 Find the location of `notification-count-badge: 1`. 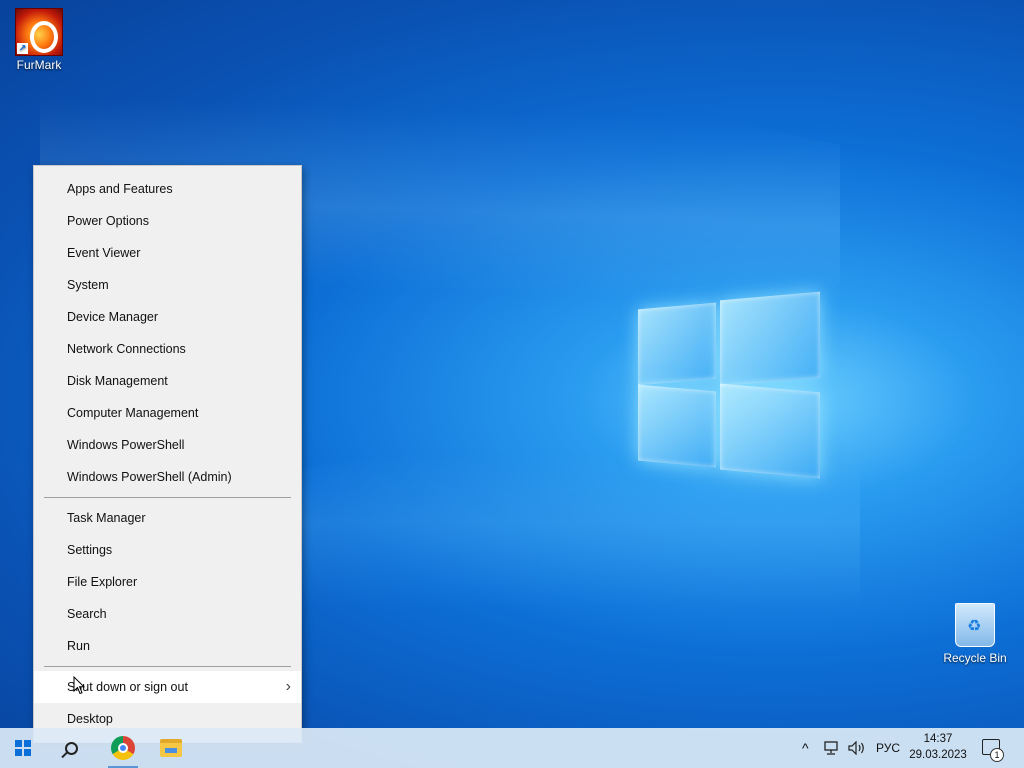

notification-count-badge: 1 is located at coordinates (997, 755).